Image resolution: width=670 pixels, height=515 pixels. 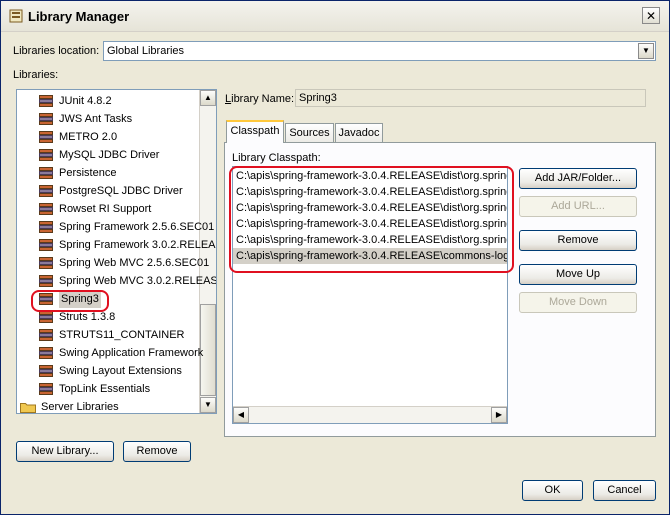 I want to click on app-icon, so click(x=16, y=16).